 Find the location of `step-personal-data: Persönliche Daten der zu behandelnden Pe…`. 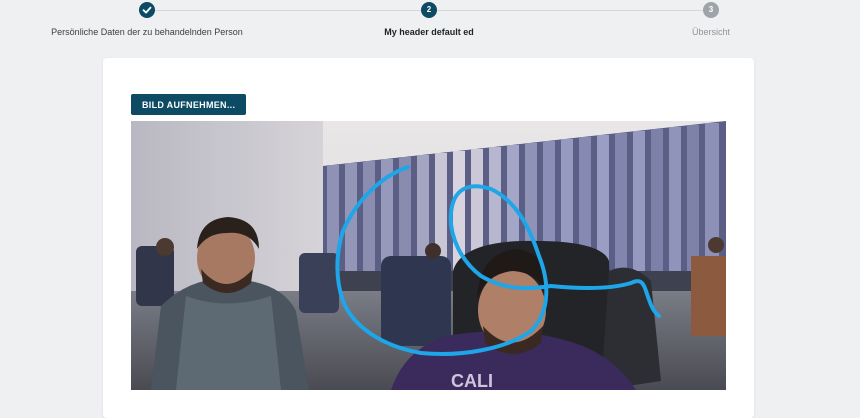

step-personal-data: Persönliche Daten der zu behandelnden Pe… is located at coordinates (147, 19).